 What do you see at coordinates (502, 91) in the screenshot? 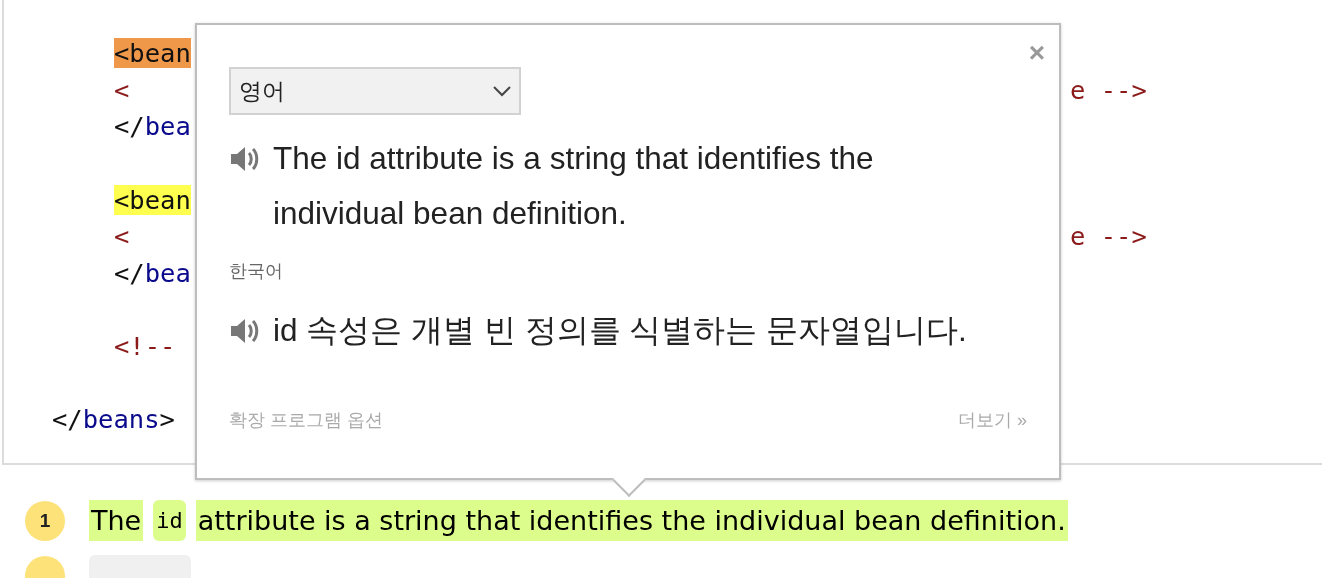
I see `chevron-icon` at bounding box center [502, 91].